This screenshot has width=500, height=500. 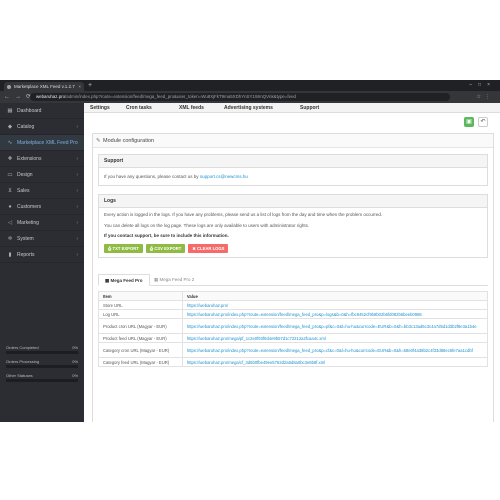 What do you see at coordinates (129, 141) in the screenshot?
I see `panel-title: Module configuration` at bounding box center [129, 141].